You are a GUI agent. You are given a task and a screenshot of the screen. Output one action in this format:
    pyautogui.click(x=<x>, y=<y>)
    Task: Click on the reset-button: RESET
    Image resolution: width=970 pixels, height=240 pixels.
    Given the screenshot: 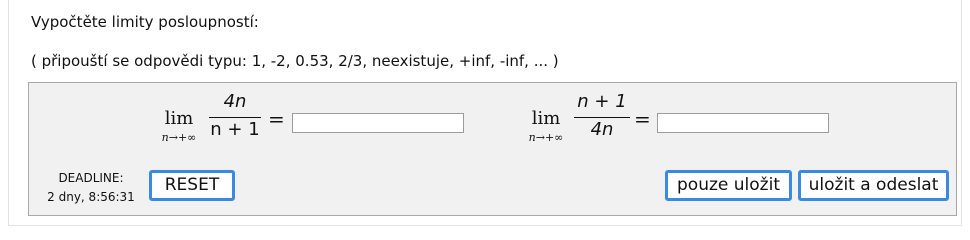 What is the action you would take?
    pyautogui.click(x=192, y=185)
    